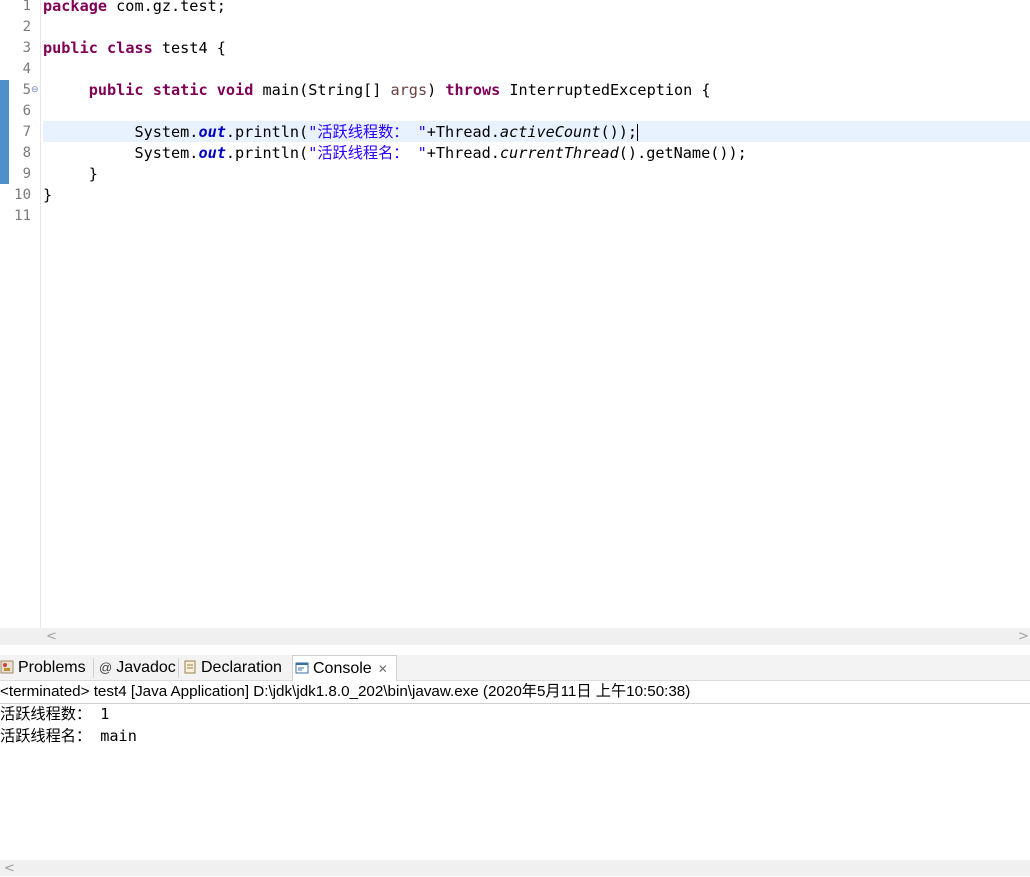  What do you see at coordinates (26, 111) in the screenshot?
I see `line-number: 6` at bounding box center [26, 111].